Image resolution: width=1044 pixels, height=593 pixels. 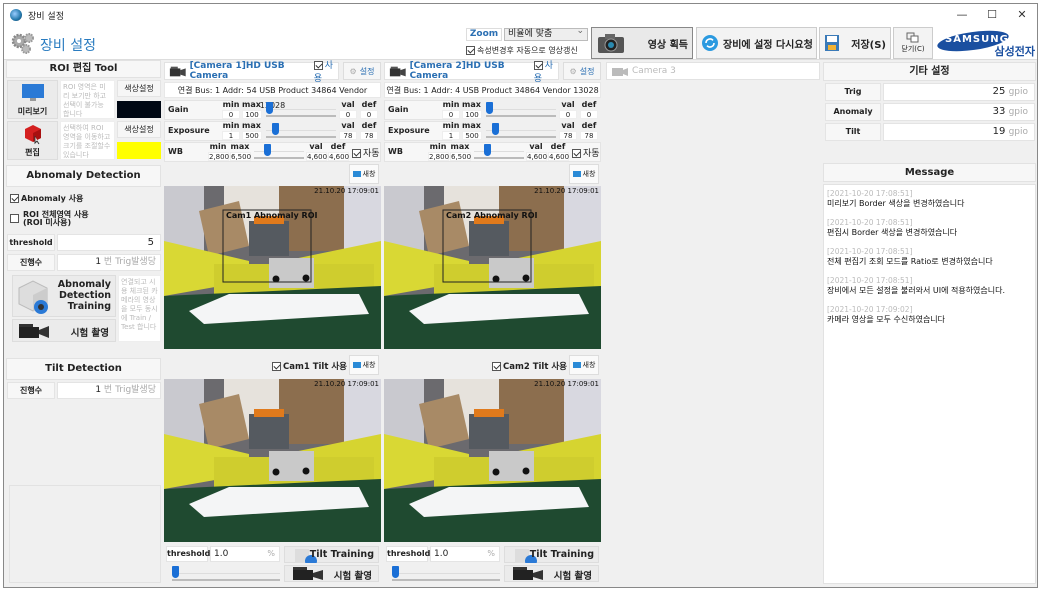 What do you see at coordinates (64, 330) in the screenshot?
I see `anomaly-test-capture-button: 시험 촬영` at bounding box center [64, 330].